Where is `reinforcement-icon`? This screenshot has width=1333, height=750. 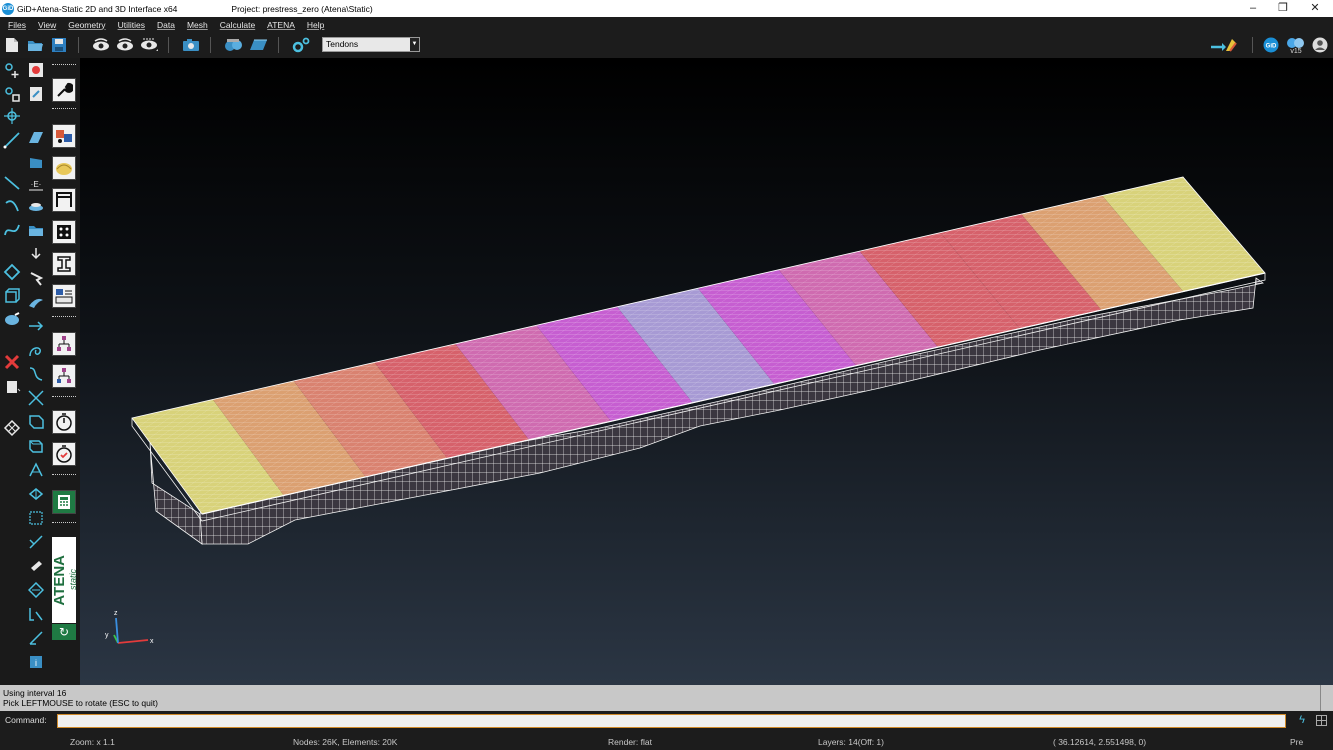 reinforcement-icon is located at coordinates (64, 296).